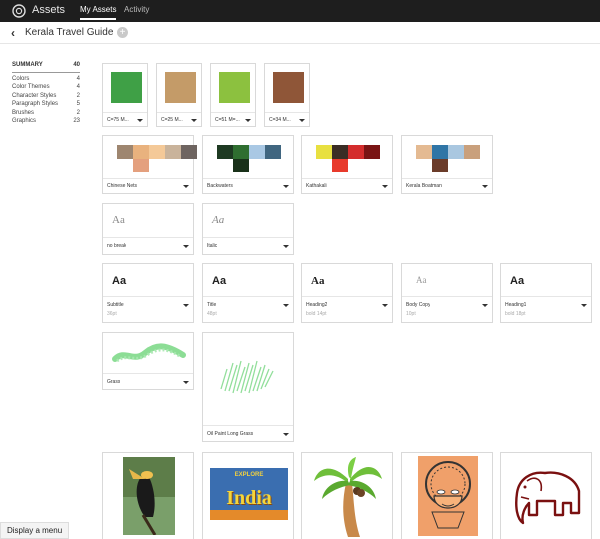  I want to click on sidebar-item-label: Brushes, so click(23, 112).